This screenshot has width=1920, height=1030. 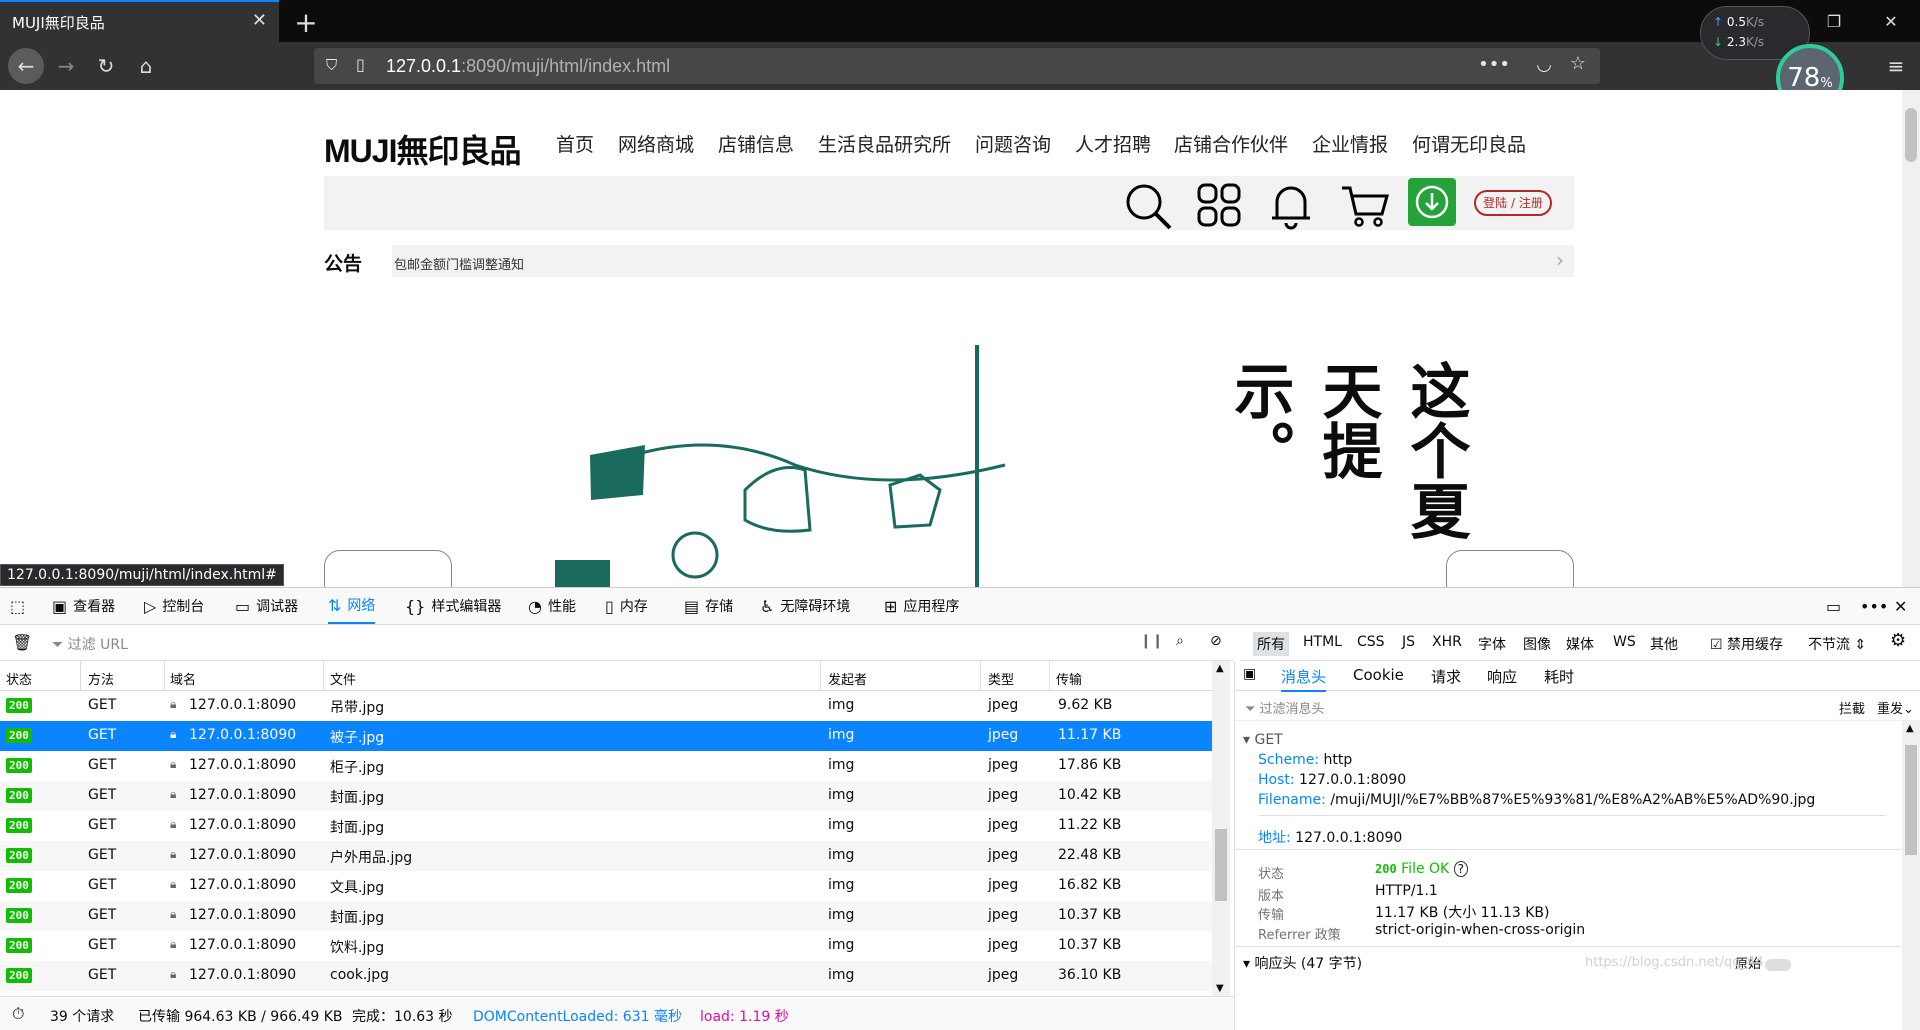 I want to click on tab-storage: ▤ 存储, so click(x=708, y=606).